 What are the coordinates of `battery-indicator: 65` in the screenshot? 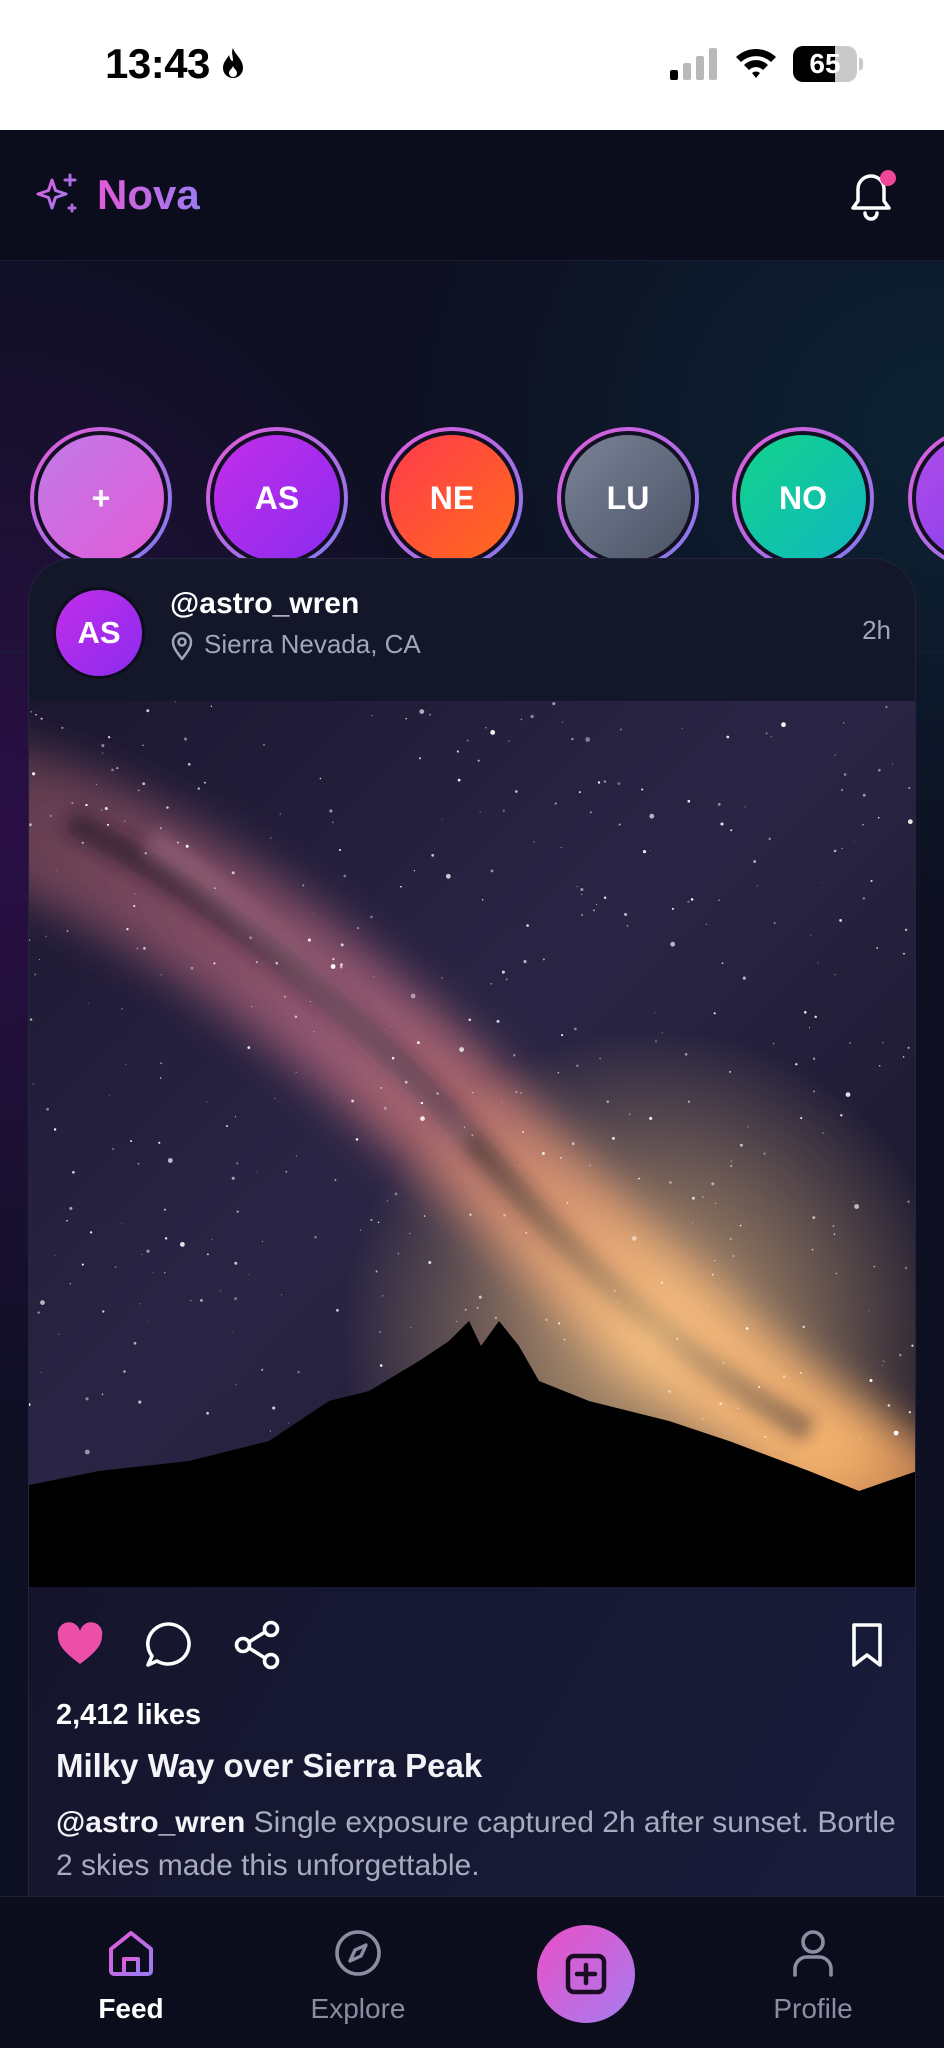 It's located at (828, 64).